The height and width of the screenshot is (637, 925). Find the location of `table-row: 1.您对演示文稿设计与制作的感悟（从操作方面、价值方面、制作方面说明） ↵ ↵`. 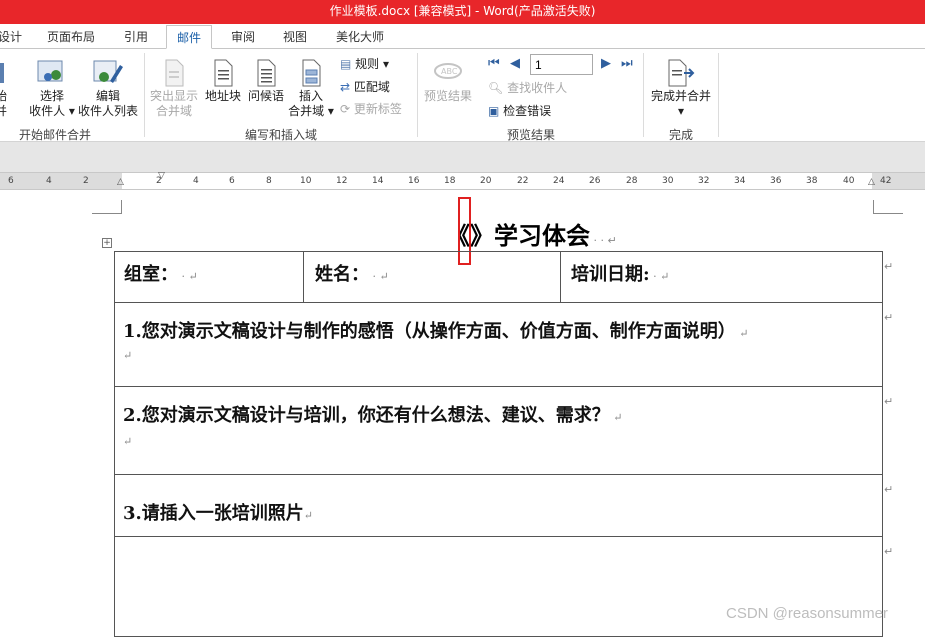

table-row: 1.您对演示文稿设计与制作的感悟（从操作方面、价值方面、制作方面说明） ↵ ↵ is located at coordinates (498, 344).